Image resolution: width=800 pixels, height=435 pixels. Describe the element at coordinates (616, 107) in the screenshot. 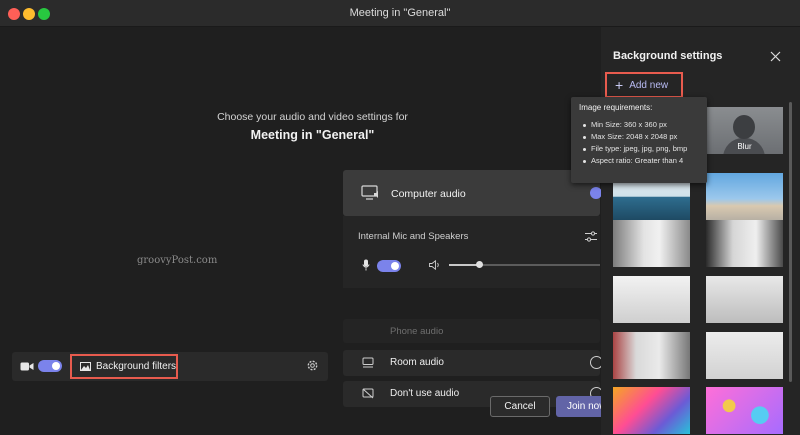

I see `tooltip-title: Image requirements:` at that location.